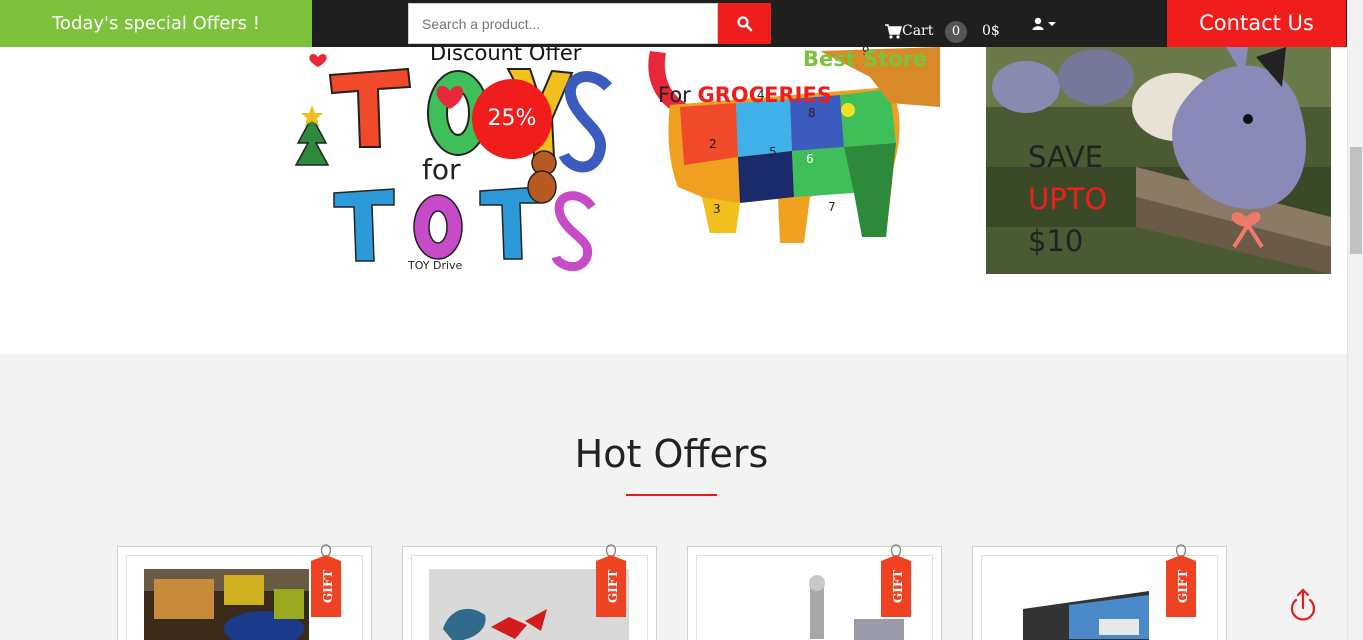 This screenshot has height=640, width=1363. What do you see at coordinates (810, 159) in the screenshot?
I see `svg-text: 6` at bounding box center [810, 159].